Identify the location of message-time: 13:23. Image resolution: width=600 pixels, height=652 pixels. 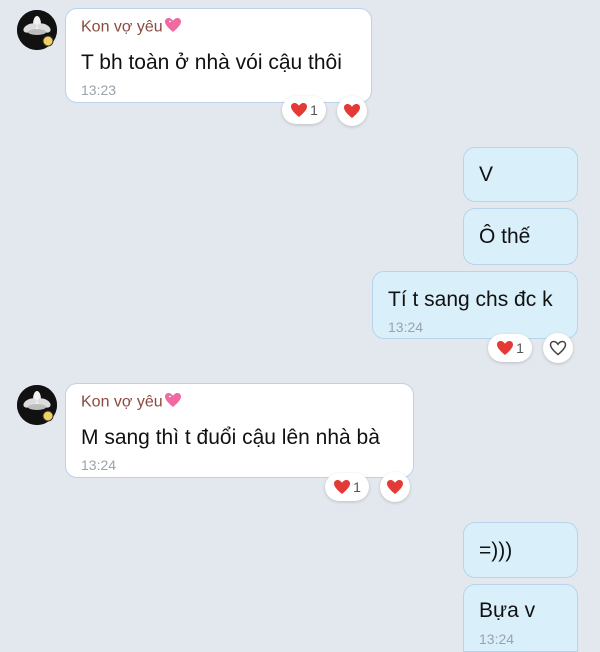
(99, 90).